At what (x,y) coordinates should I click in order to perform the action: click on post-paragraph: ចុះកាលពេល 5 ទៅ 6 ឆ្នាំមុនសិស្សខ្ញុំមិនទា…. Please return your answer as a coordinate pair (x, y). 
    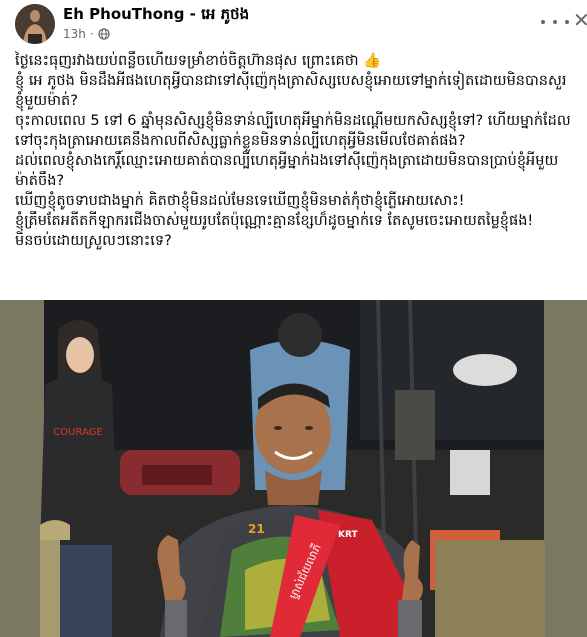
    Looking at the image, I should click on (293, 131).